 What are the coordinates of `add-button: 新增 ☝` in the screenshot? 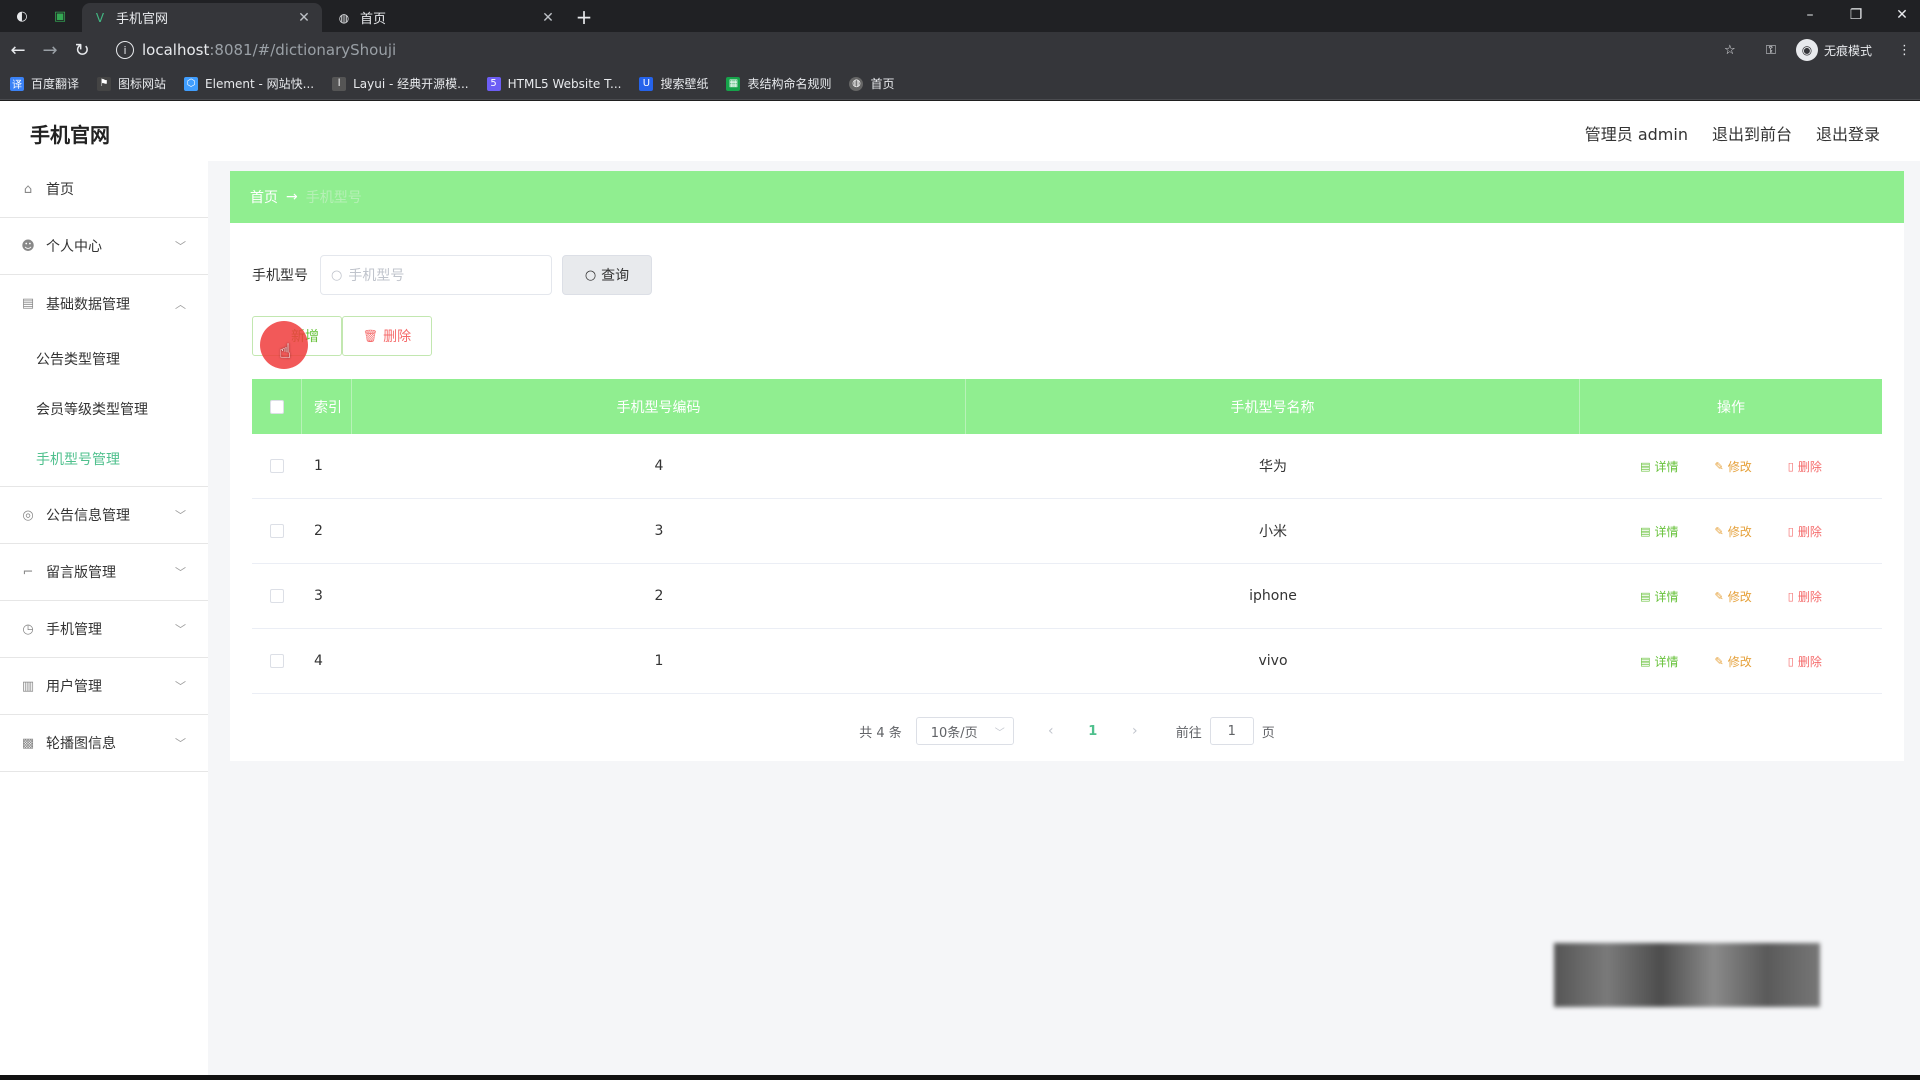 It's located at (297, 342).